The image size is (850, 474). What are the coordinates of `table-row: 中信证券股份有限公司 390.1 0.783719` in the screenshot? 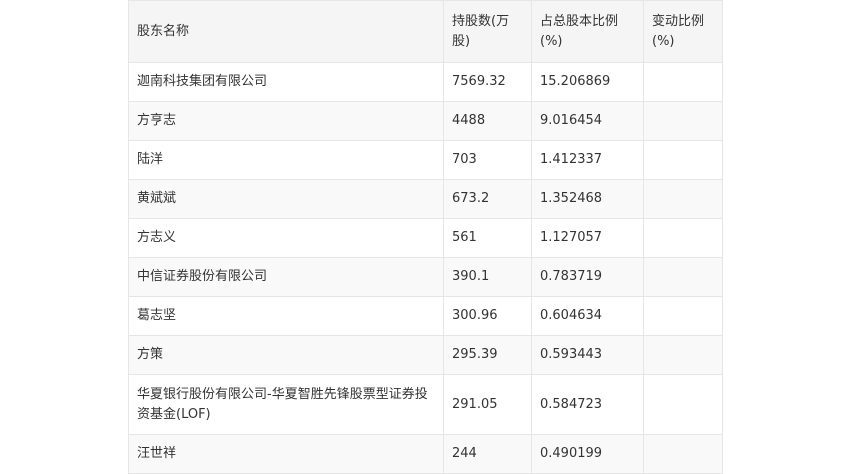 It's located at (425, 277).